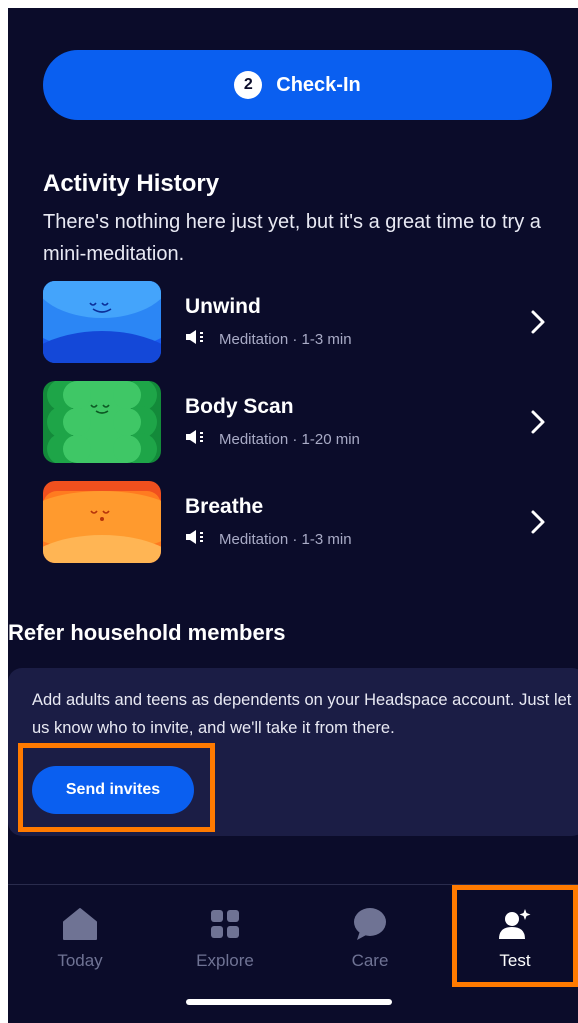 Image resolution: width=578 pixels, height=1023 pixels. I want to click on breathe-thumbnail, so click(102, 522).